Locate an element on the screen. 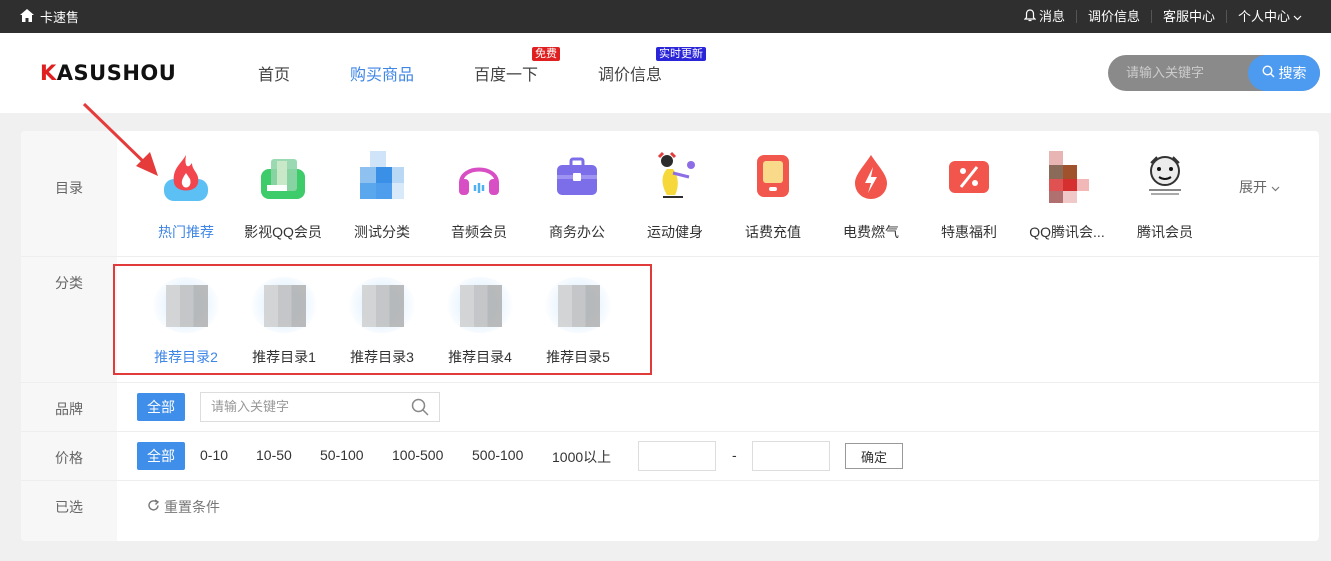 This screenshot has width=1331, height=561. directory-label: 目录 is located at coordinates (69, 188).